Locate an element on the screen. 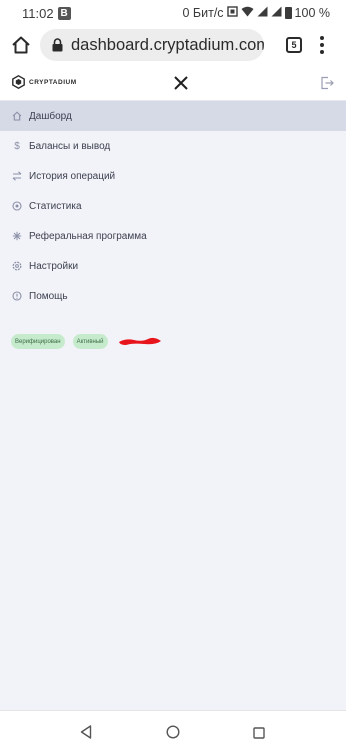 This screenshot has width=346, height=750. dollar-icon: $ is located at coordinates (17, 146).